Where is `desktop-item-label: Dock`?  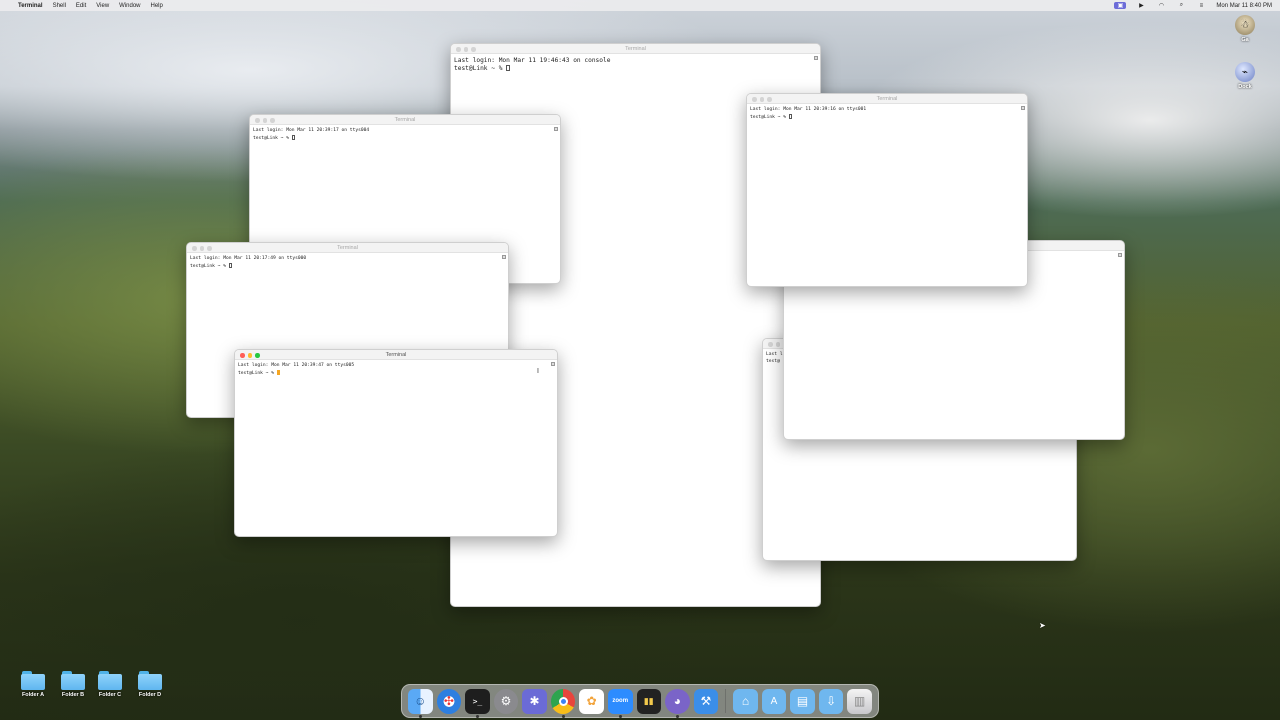
desktop-item-label: Dock is located at coordinates (1245, 87).